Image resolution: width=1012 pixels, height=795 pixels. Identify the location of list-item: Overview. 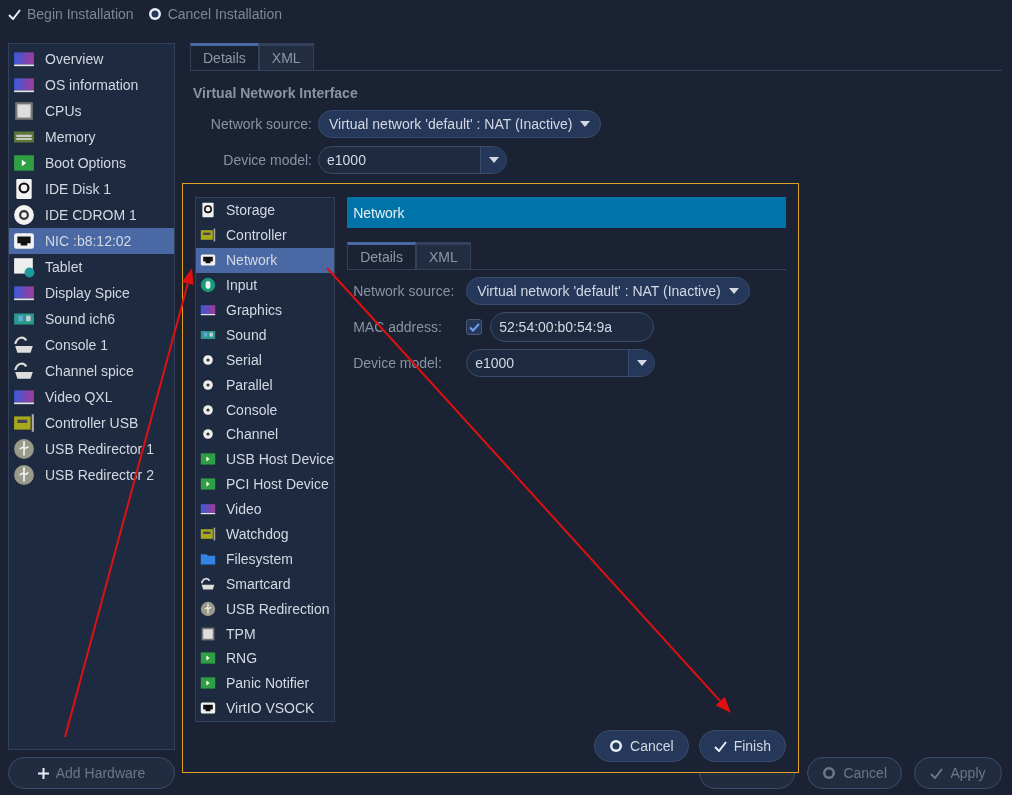
(91, 59).